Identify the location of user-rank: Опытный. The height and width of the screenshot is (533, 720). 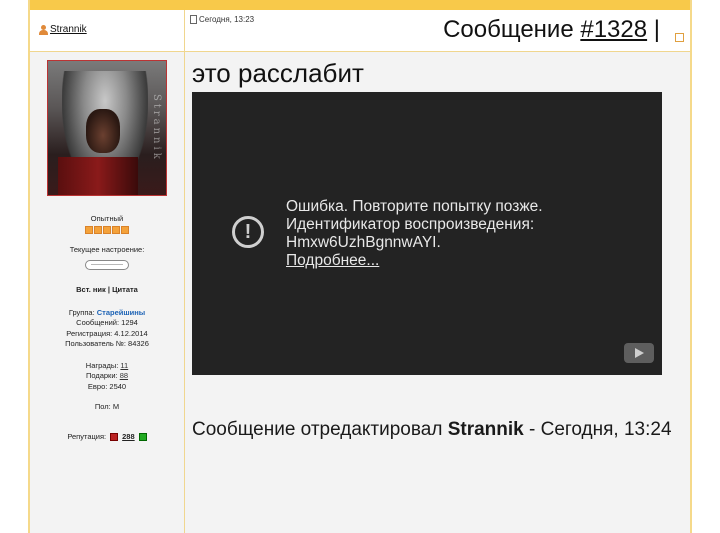
(107, 218).